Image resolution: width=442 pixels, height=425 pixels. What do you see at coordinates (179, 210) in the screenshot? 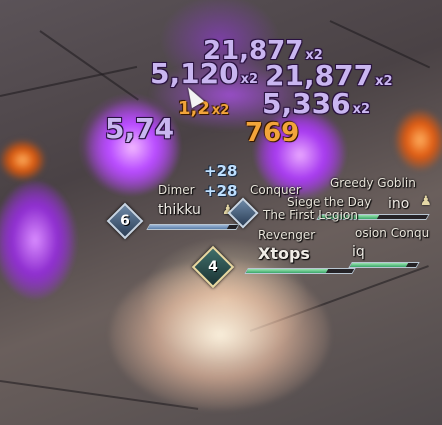
I see `player-name: thikku` at bounding box center [179, 210].